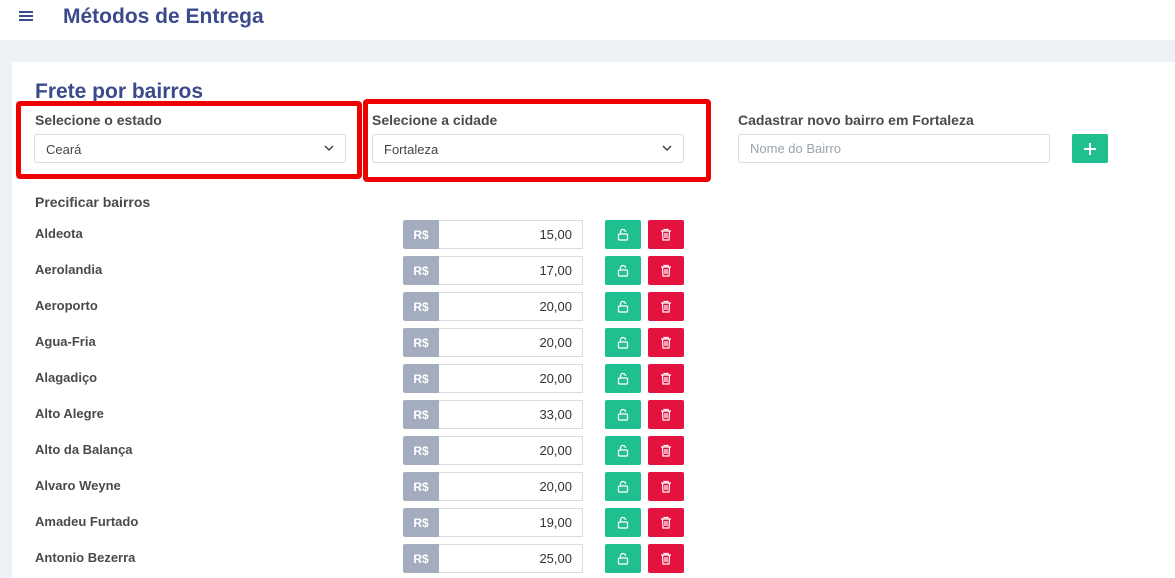 This screenshot has width=1175, height=578. What do you see at coordinates (66, 377) in the screenshot?
I see `neighborhood-name: Alagadiço` at bounding box center [66, 377].